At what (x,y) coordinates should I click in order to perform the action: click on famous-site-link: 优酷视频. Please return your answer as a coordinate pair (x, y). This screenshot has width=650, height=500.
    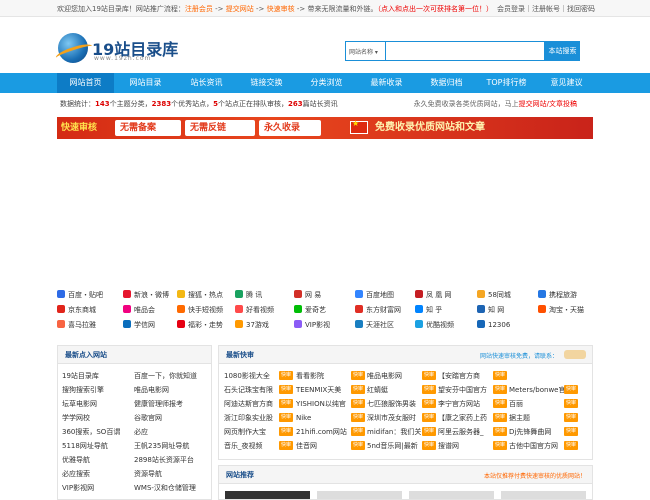
    Looking at the image, I should click on (434, 325).